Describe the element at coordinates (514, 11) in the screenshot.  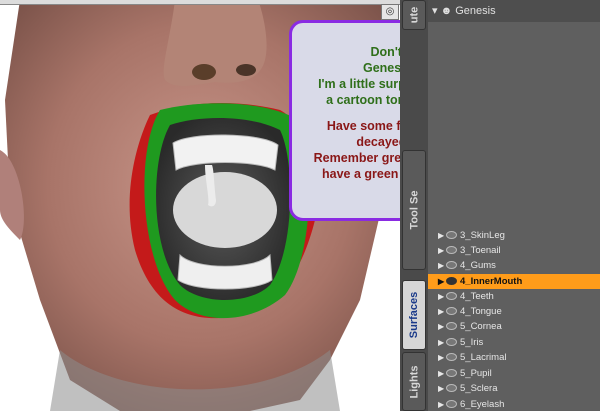
I see `figure-header: ▾ ☻ Genesis` at that location.